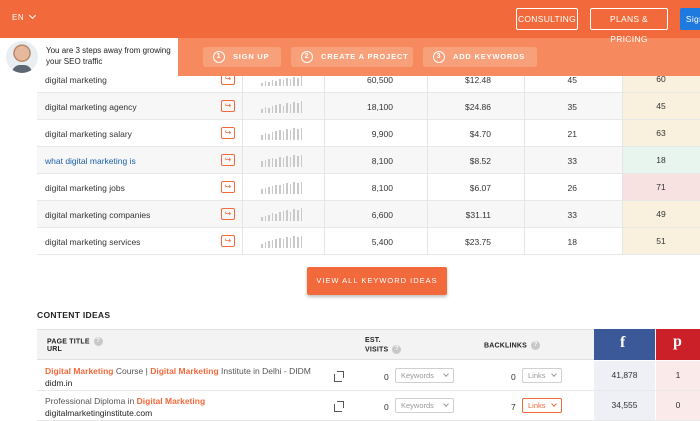  What do you see at coordinates (350, 22) in the screenshot?
I see `top-header: EN CONSULTING PLANS & PRICING Sign` at bounding box center [350, 22].